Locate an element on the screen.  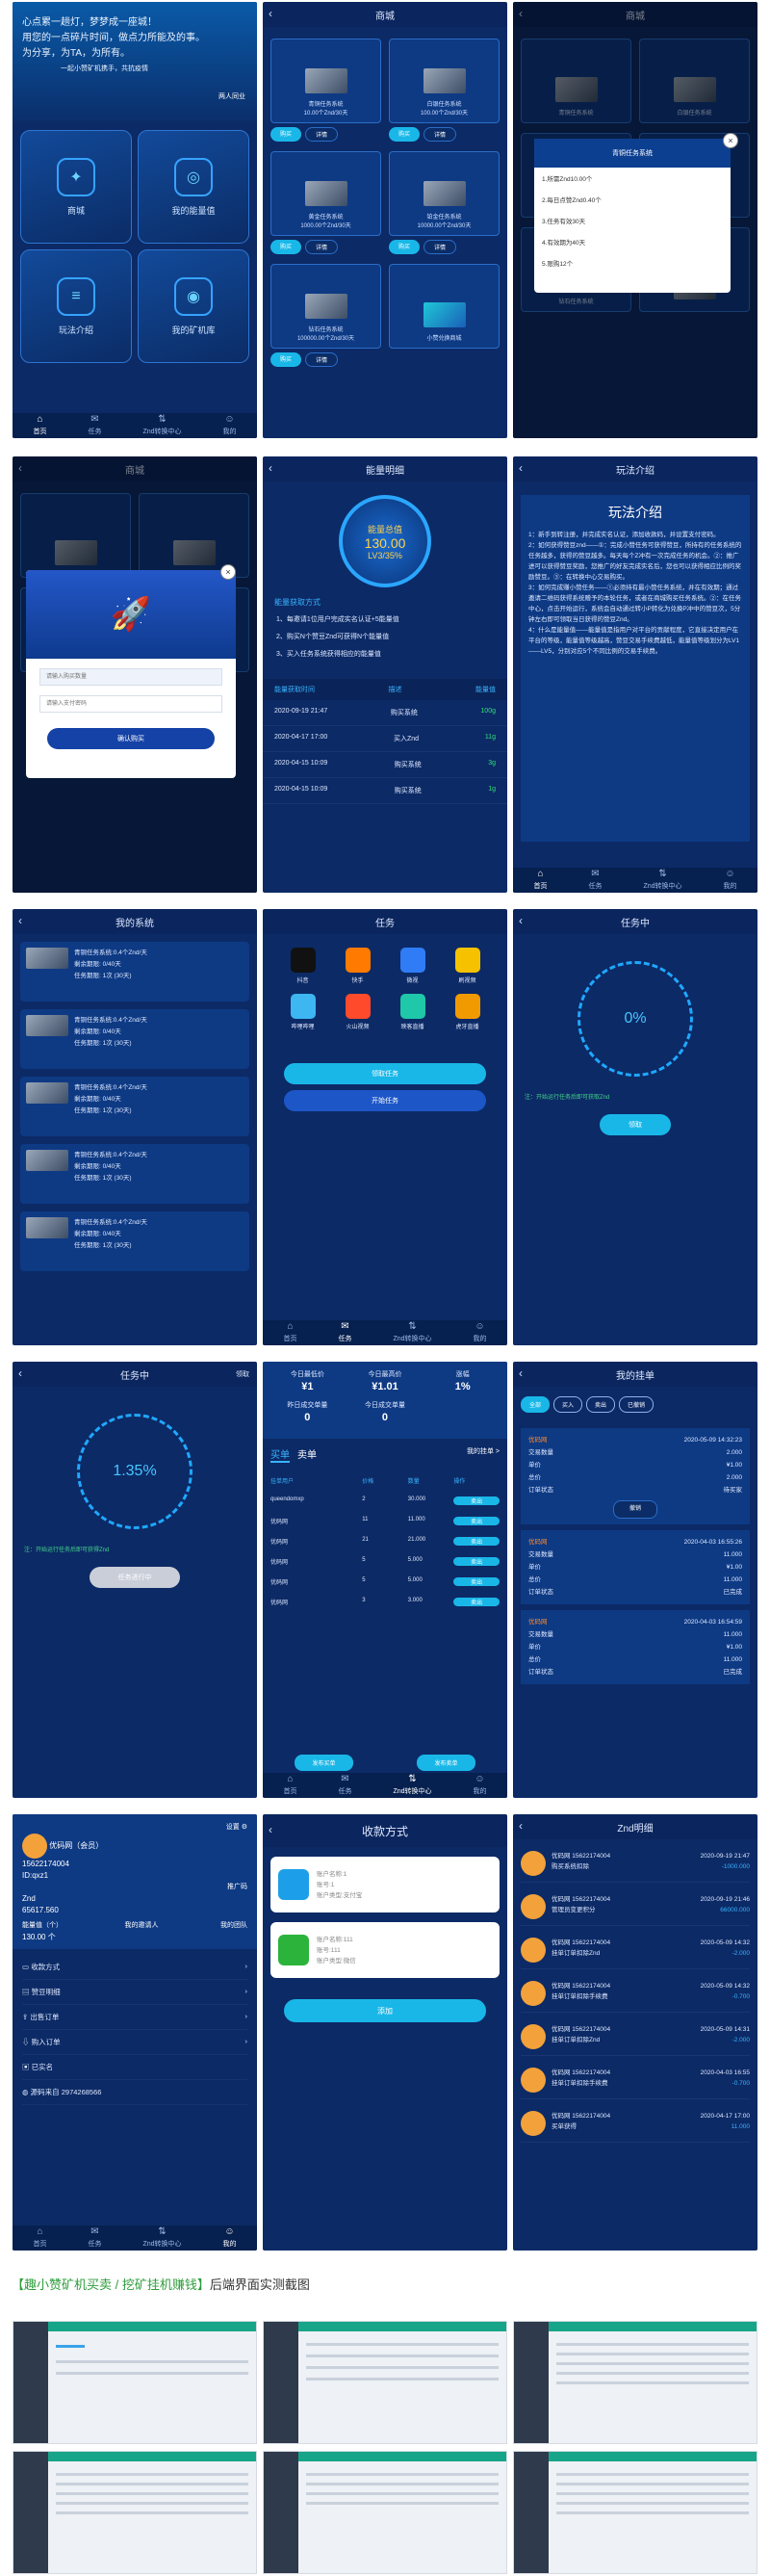
product-card: 青铜任务系统 10.00个Znd/30天 is located at coordinates (325, 81).